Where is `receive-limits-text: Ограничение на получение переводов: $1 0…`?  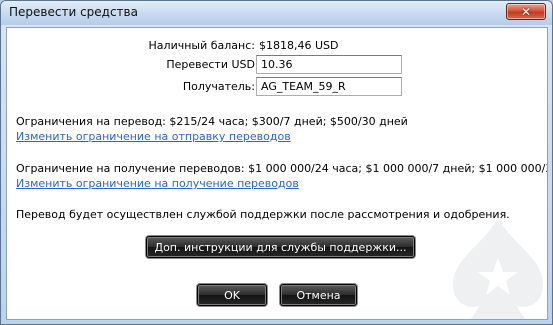 receive-limits-text: Ограничение на получение переводов: $1 0… is located at coordinates (282, 168).